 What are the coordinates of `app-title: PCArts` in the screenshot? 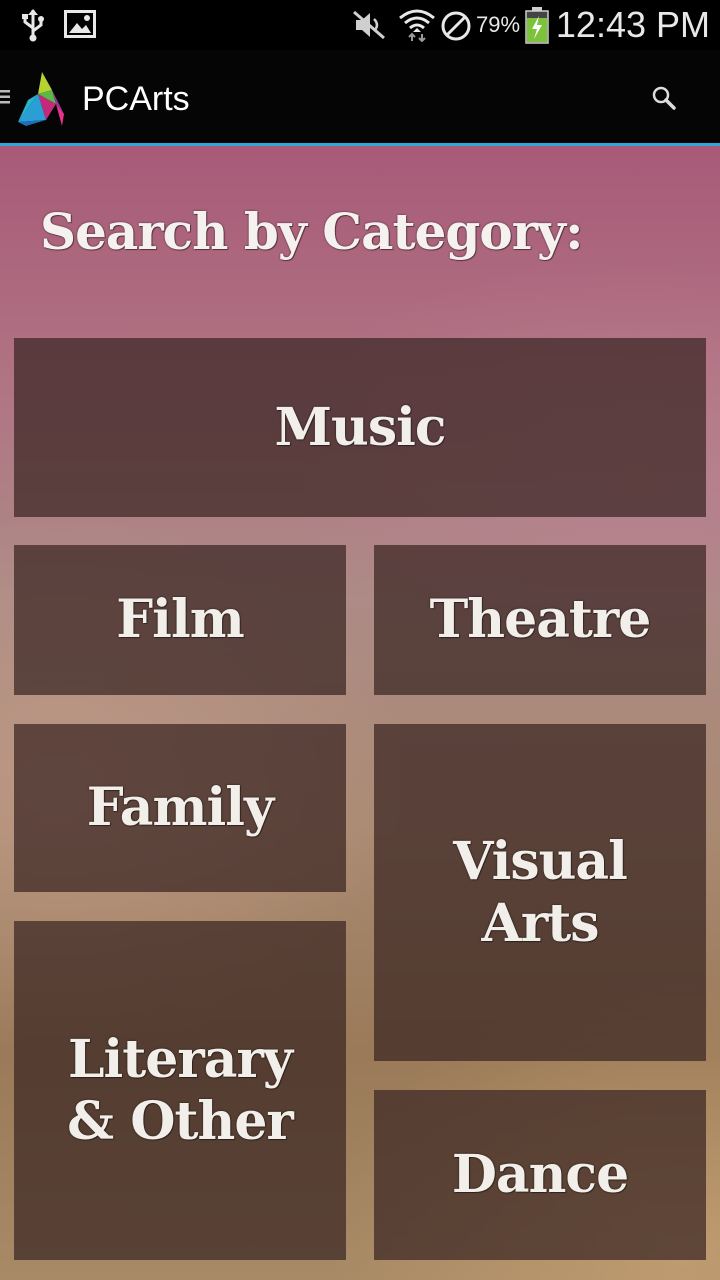 It's located at (136, 99).